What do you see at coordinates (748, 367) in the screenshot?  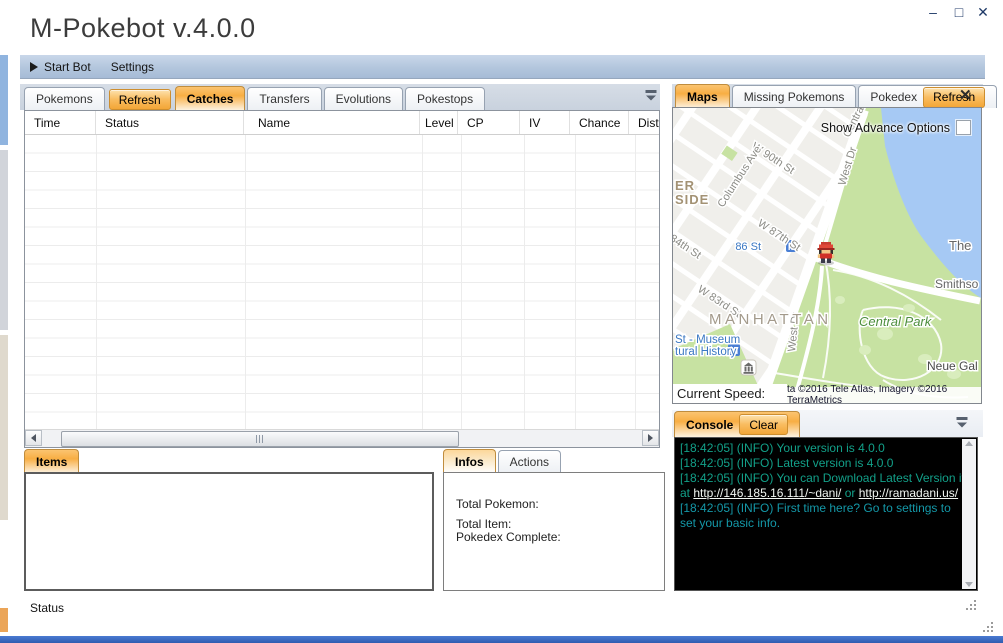 I see `museum-poi-icon` at bounding box center [748, 367].